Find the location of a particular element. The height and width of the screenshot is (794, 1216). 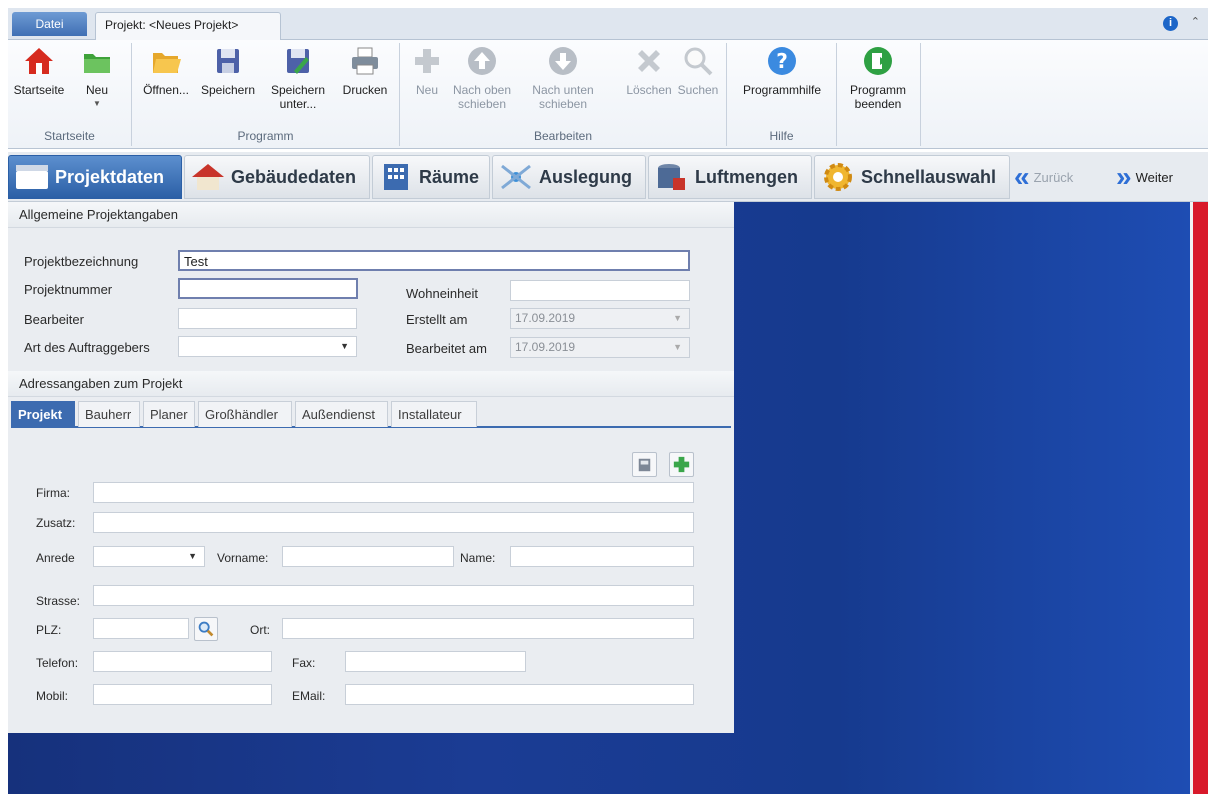

plz-input is located at coordinates (141, 628).